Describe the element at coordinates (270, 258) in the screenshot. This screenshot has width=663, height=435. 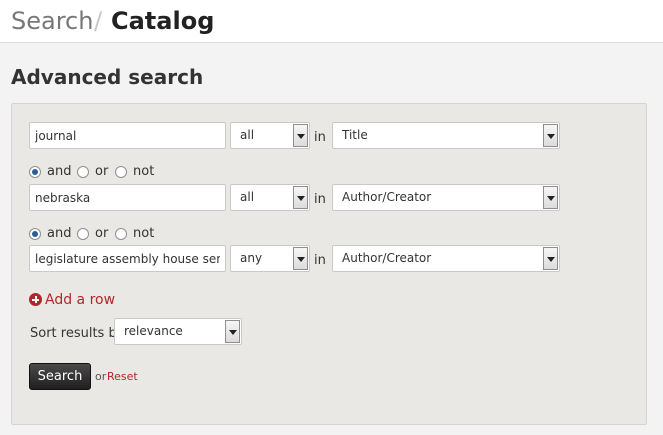
I see `match-select-3: any` at that location.